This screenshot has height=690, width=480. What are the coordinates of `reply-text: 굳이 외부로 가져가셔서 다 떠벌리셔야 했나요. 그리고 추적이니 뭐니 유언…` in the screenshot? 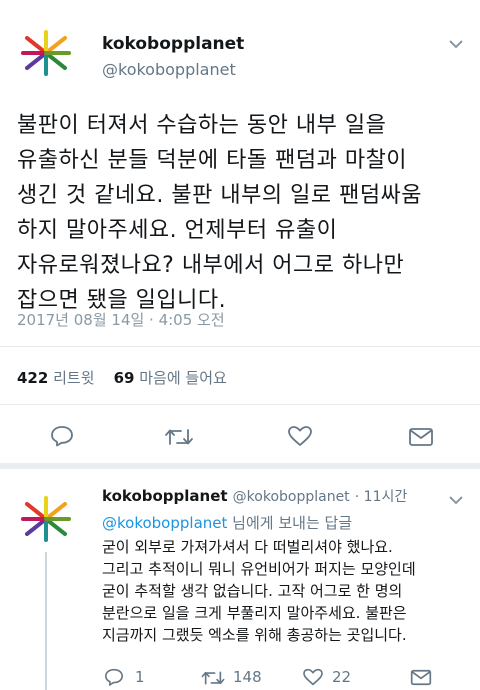 It's located at (259, 591).